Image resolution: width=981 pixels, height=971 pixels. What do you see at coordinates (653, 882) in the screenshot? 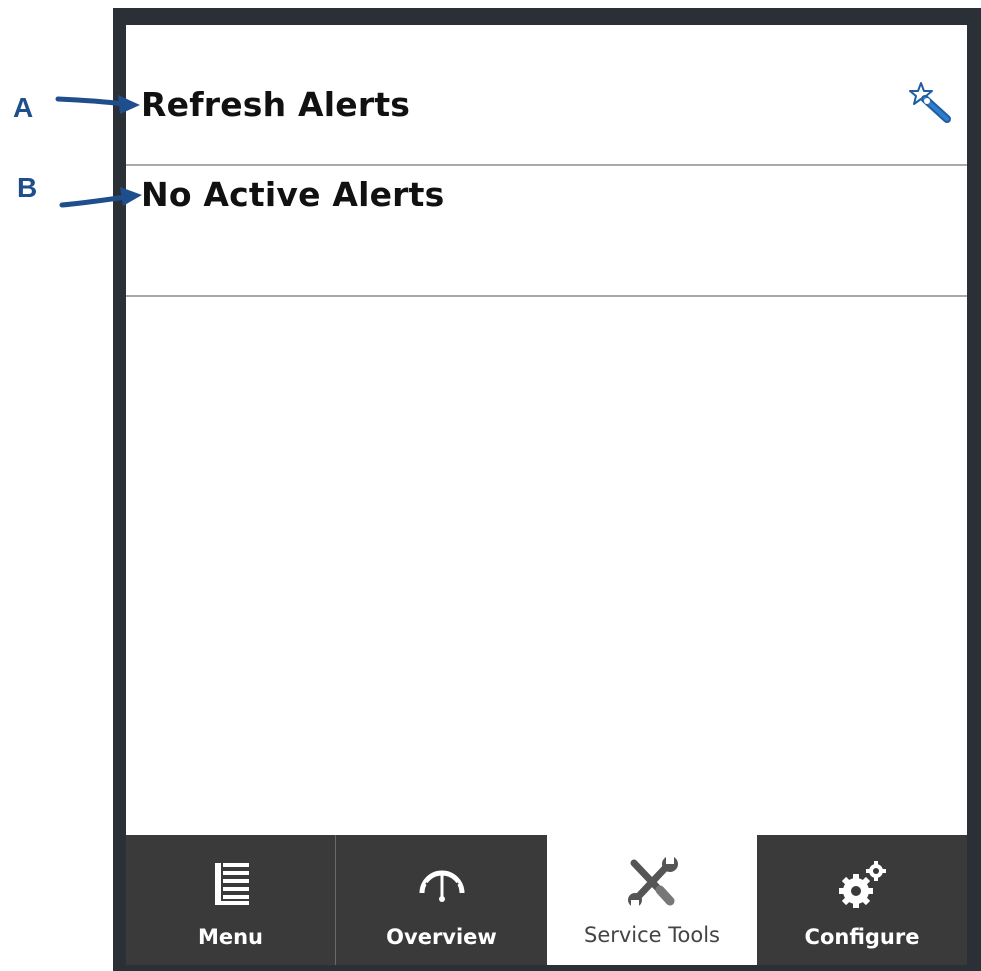
I see `tools-icon` at bounding box center [653, 882].